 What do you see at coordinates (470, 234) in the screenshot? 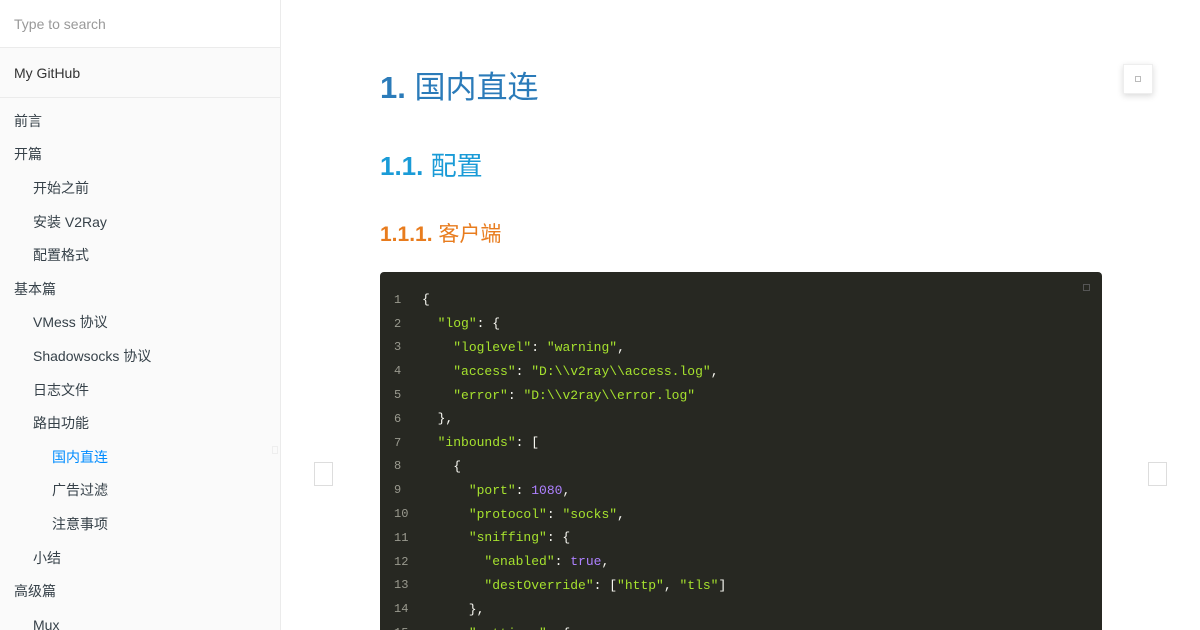
I see `heading-text: 客户端` at bounding box center [470, 234].